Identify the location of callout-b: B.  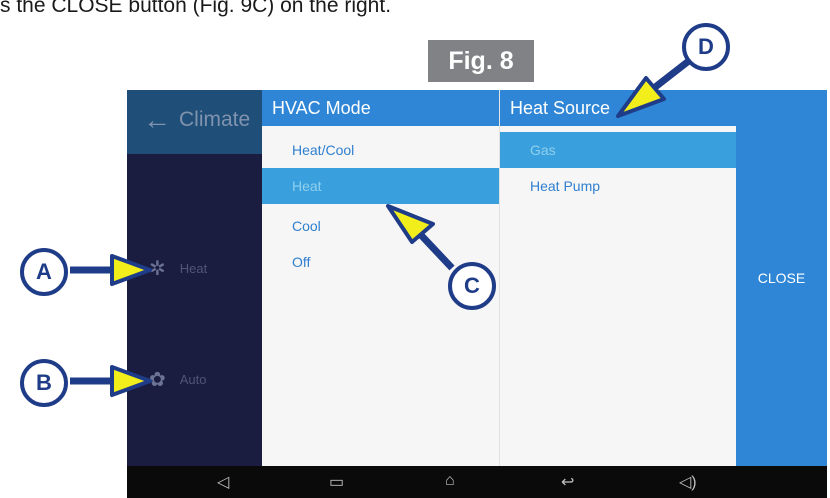
(44, 383).